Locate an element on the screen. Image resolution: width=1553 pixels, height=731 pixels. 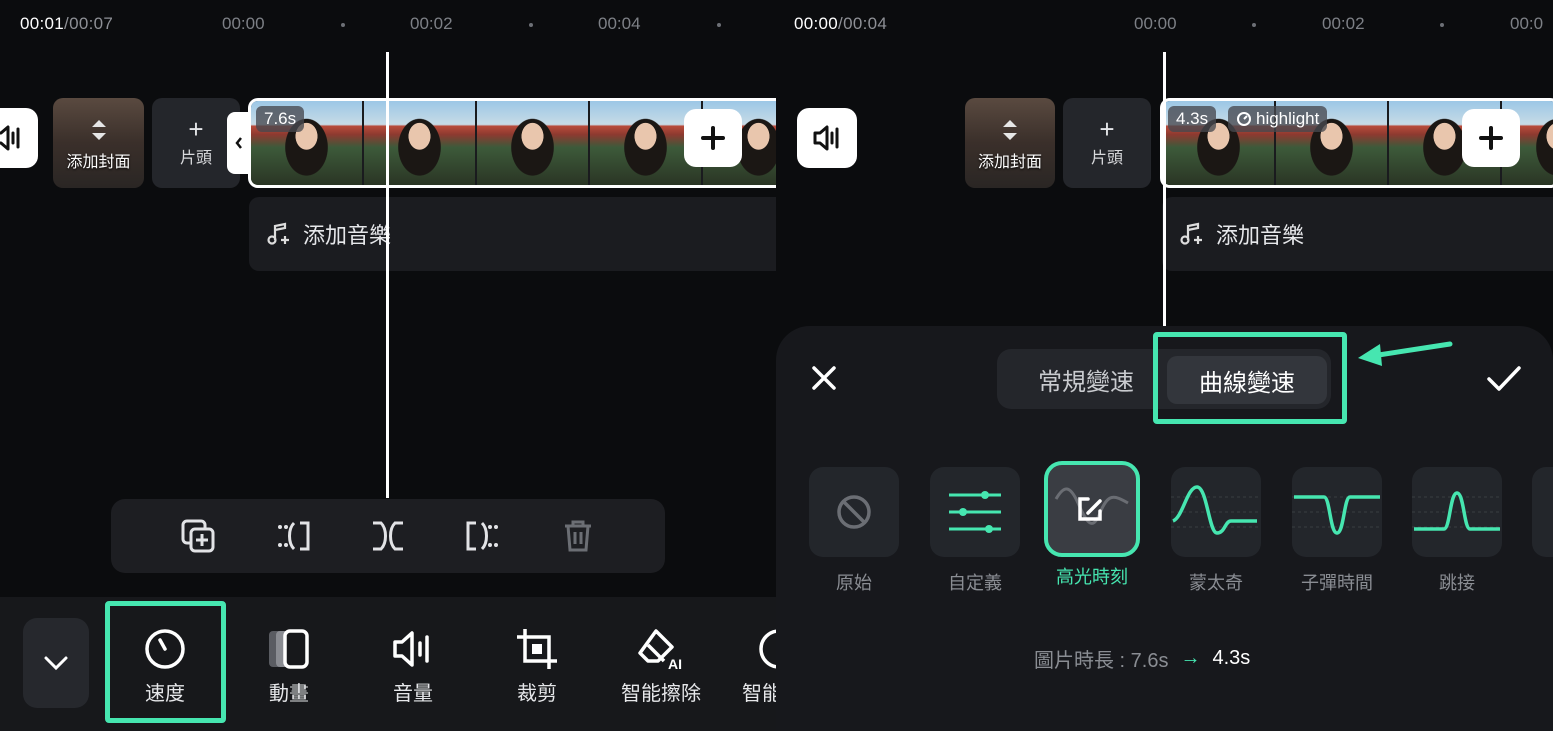
edit-curve-icon is located at coordinates (1091, 506).